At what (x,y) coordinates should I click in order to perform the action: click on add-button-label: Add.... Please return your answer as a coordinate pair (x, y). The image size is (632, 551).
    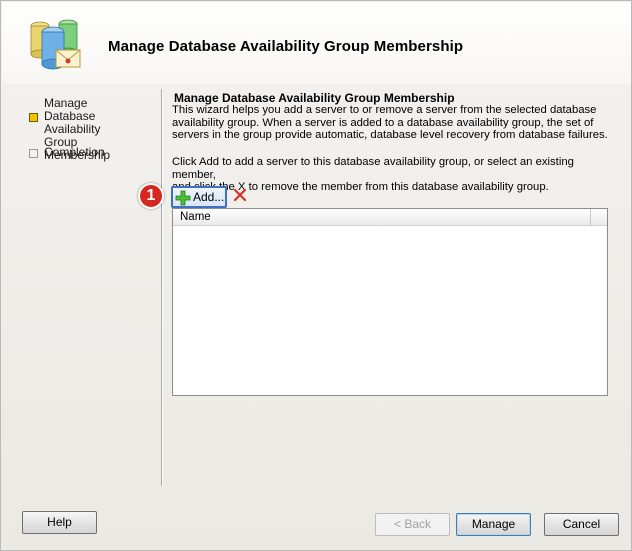
    Looking at the image, I should click on (209, 197).